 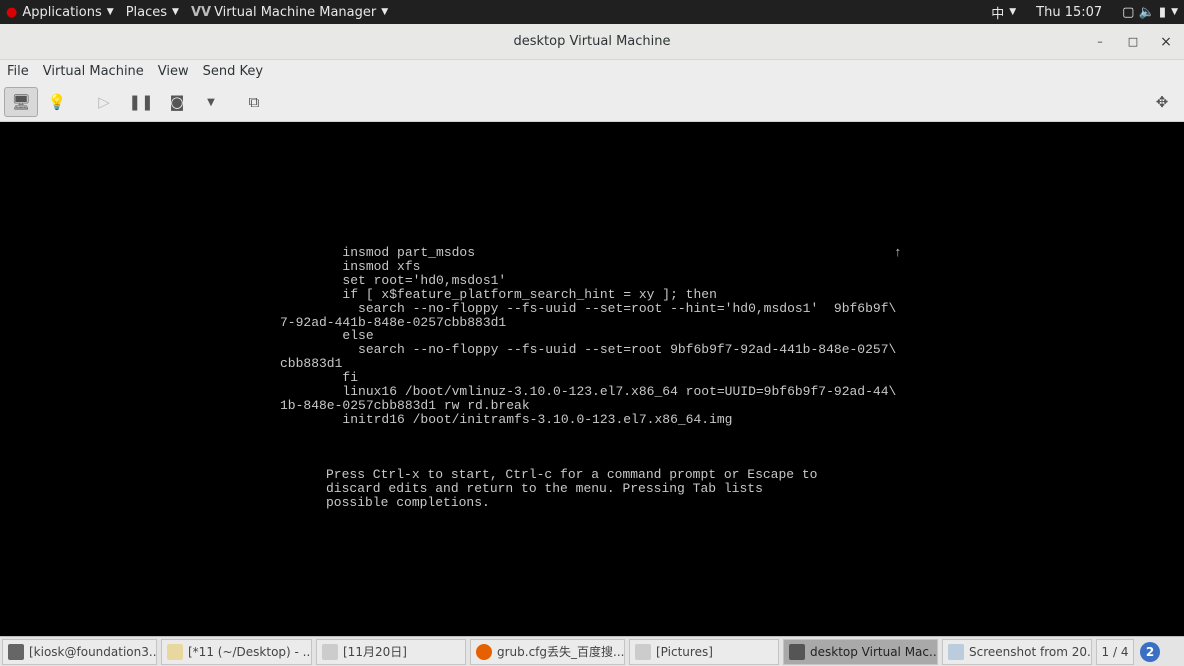 I want to click on run-button: ▷, so click(x=104, y=102).